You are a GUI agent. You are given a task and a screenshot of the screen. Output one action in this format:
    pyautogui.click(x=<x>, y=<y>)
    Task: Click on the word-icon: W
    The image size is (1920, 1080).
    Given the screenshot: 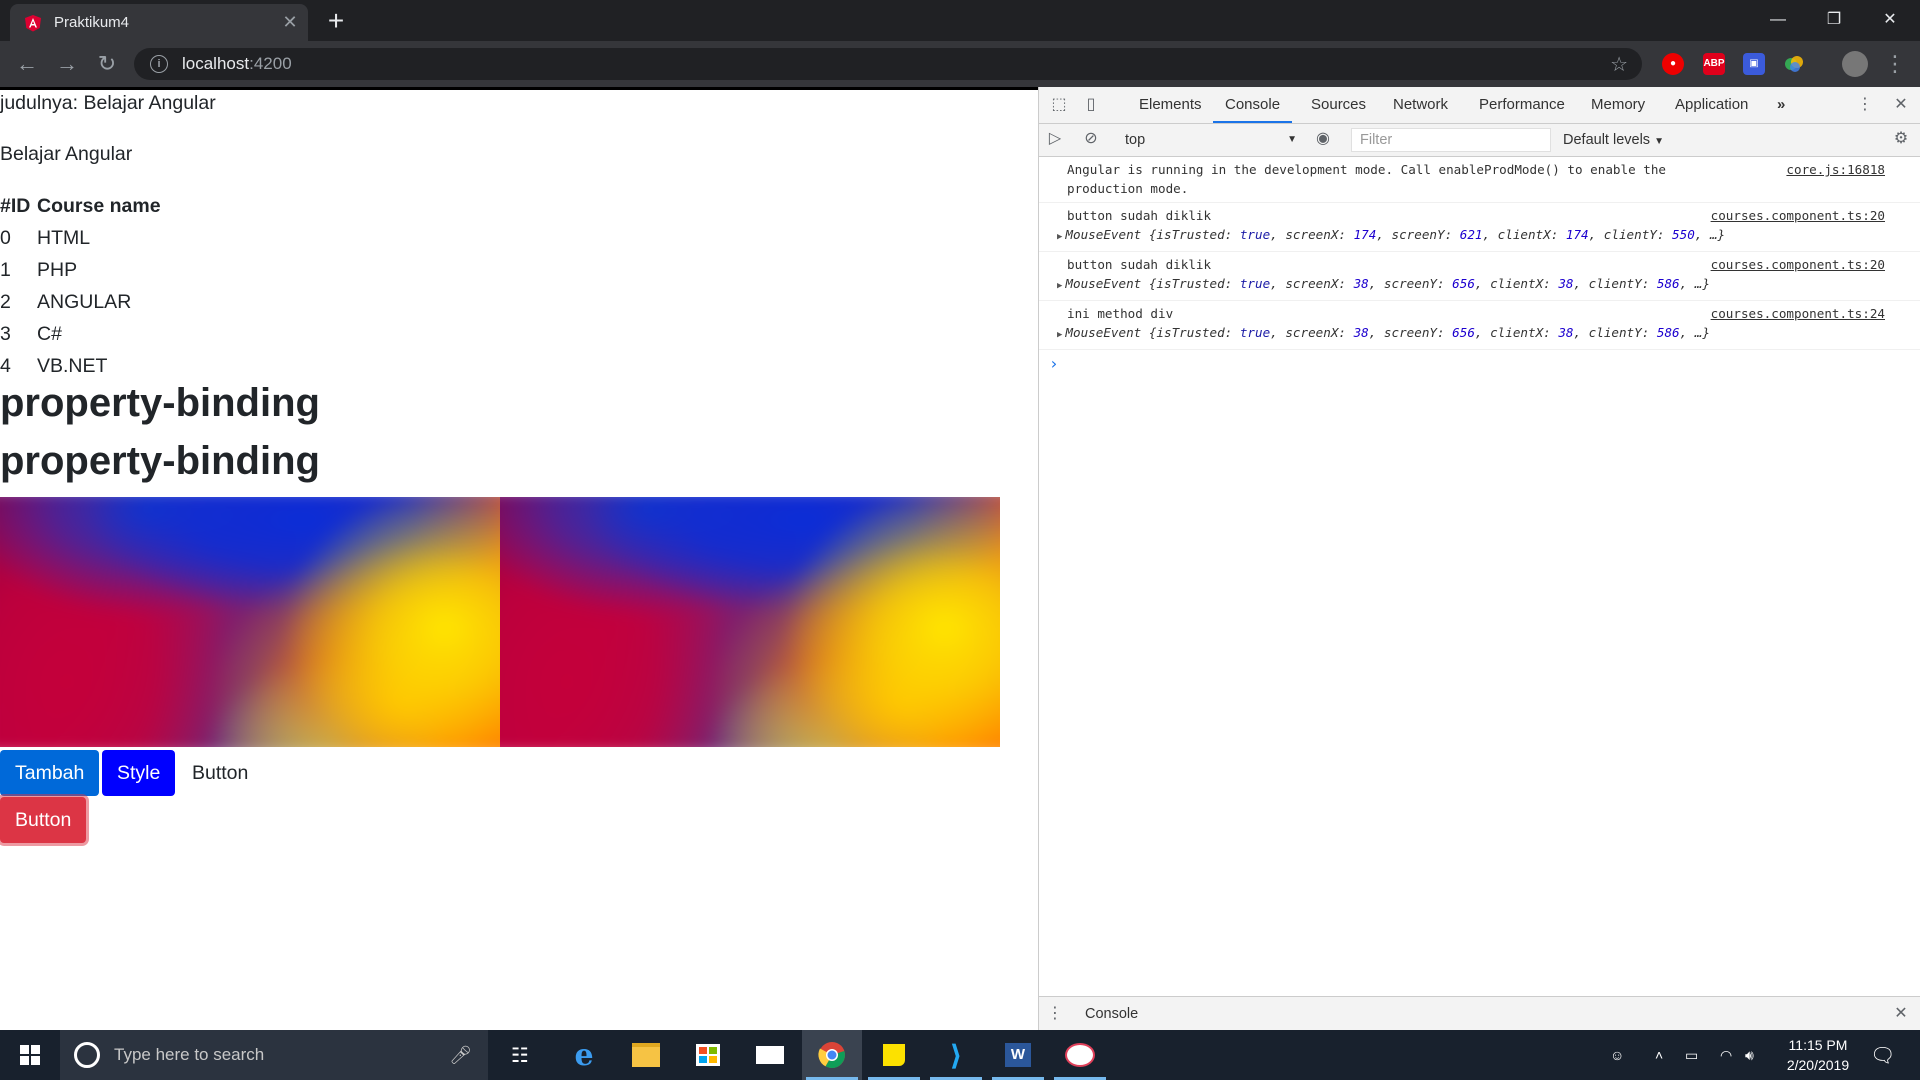 What is the action you would take?
    pyautogui.click(x=1018, y=1055)
    